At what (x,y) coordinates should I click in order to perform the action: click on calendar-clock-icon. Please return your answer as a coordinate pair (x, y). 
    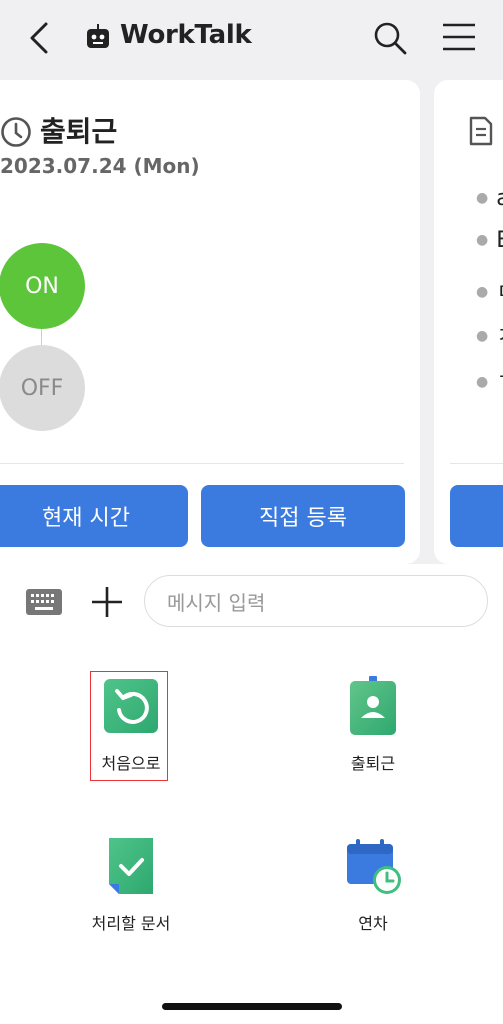
    Looking at the image, I should click on (373, 866).